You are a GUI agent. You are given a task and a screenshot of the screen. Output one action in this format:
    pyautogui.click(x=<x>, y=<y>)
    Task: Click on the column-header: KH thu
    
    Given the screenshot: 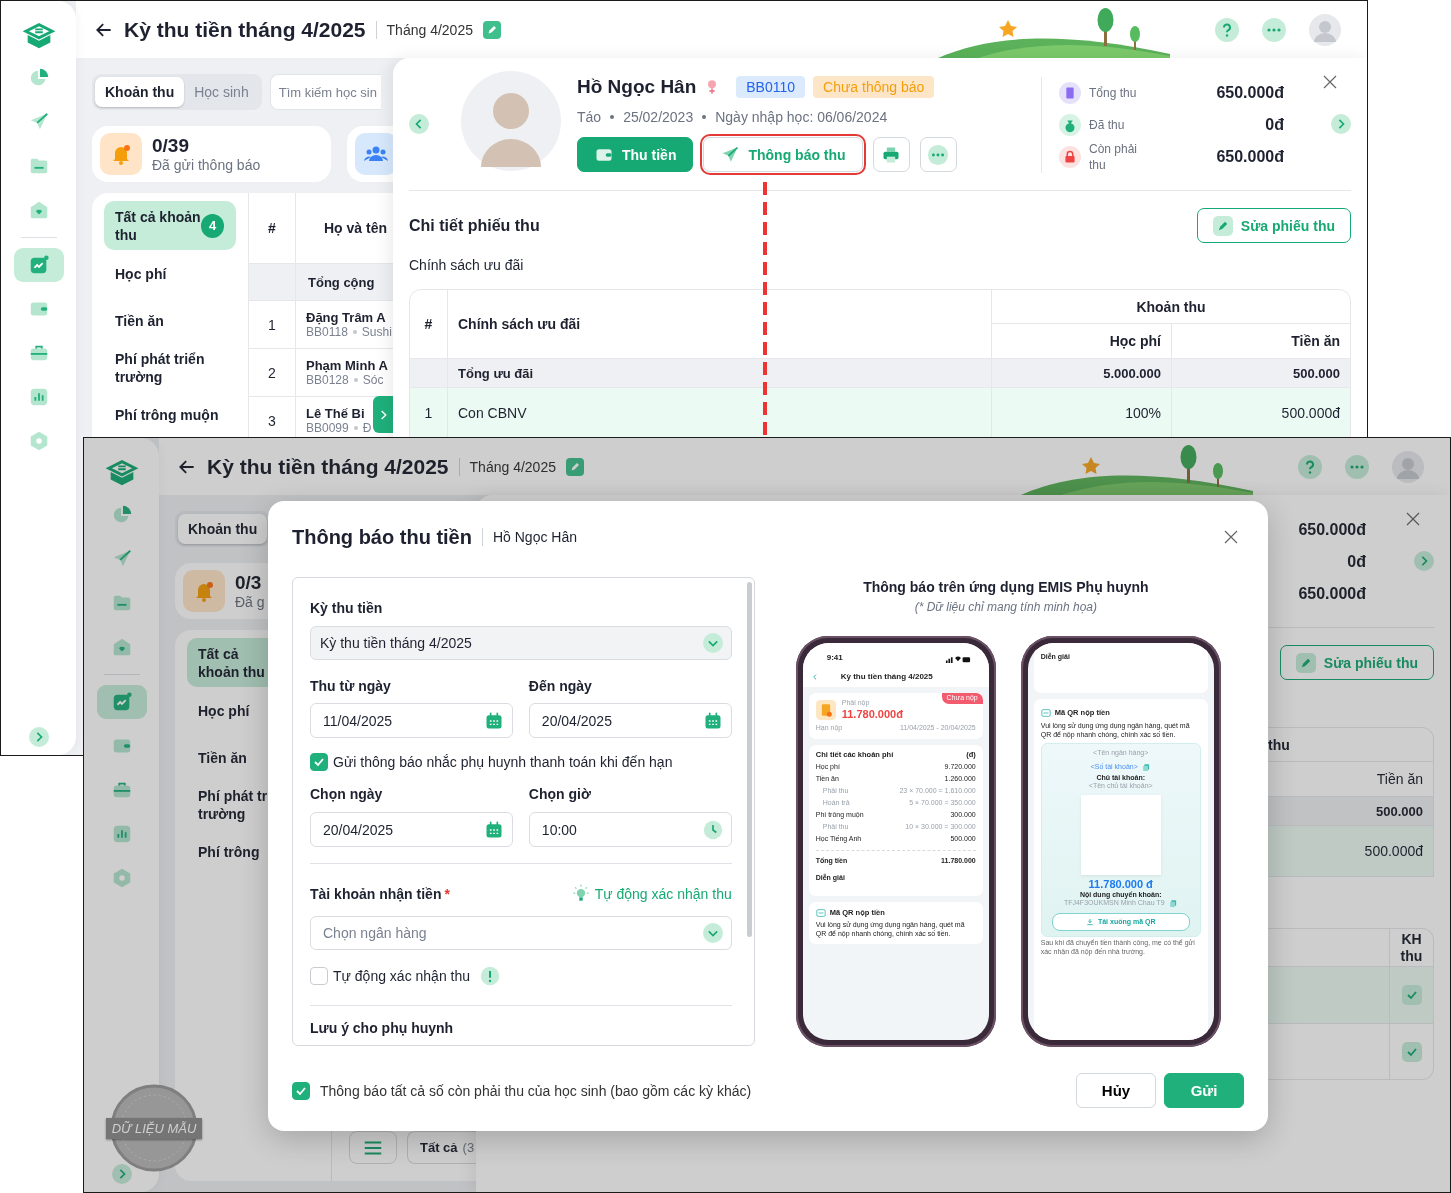 What is the action you would take?
    pyautogui.click(x=1411, y=947)
    